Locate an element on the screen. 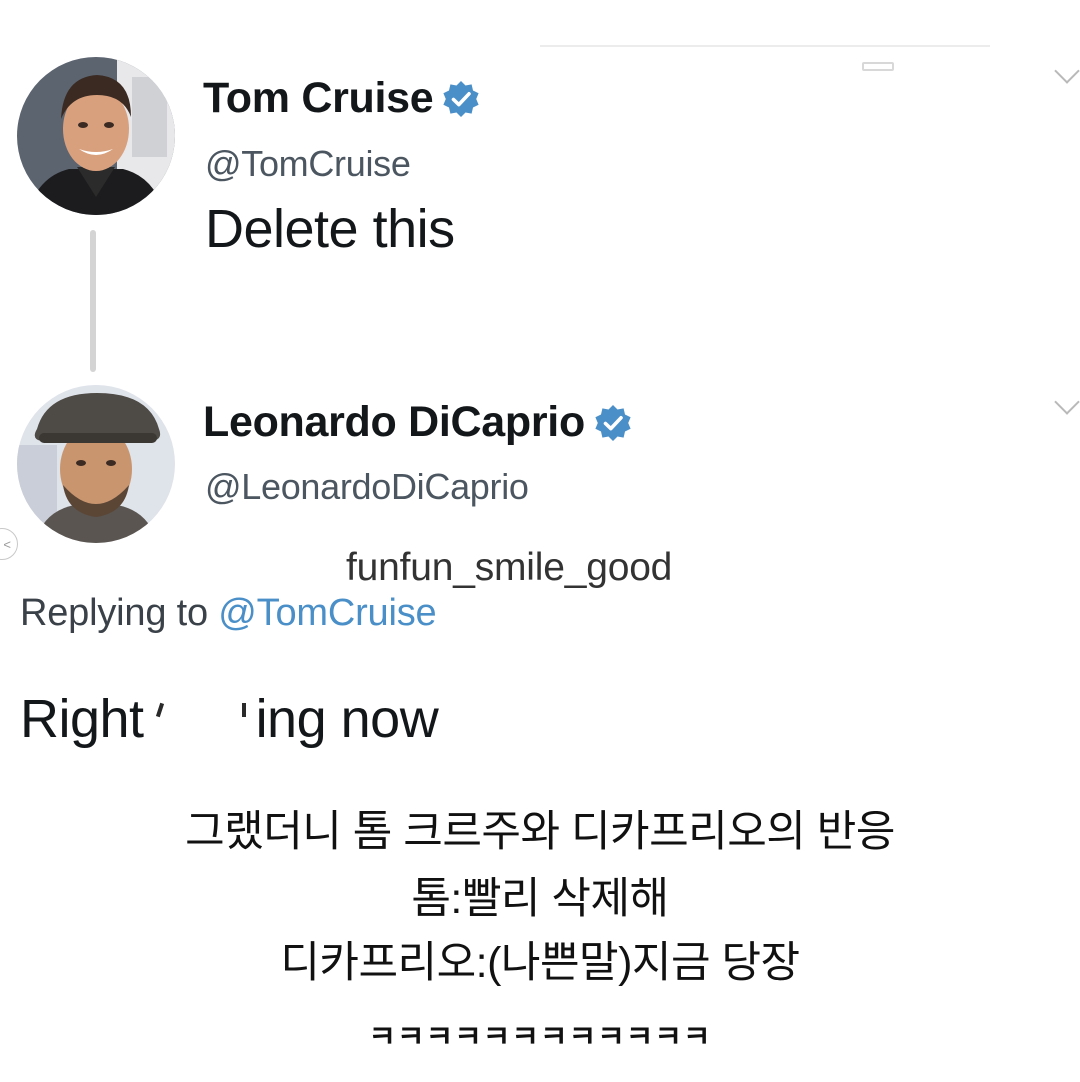 This screenshot has height=1082, width=1080. user-handle: @LeonardoDiCaprio is located at coordinates (367, 487).